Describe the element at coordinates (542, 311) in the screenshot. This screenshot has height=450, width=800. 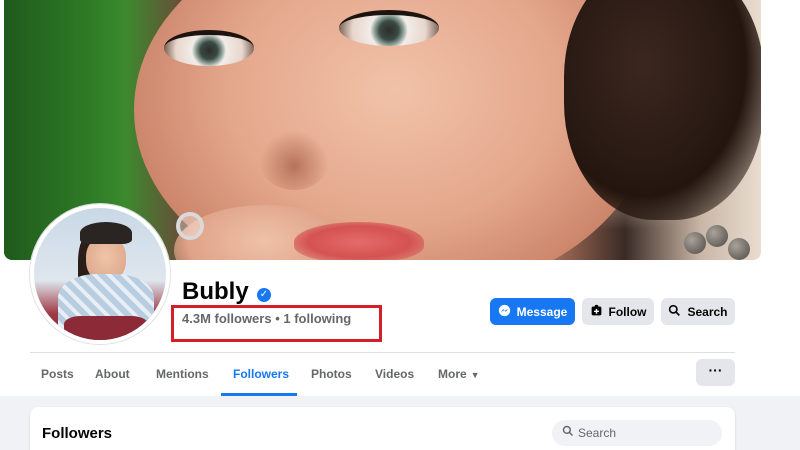
I see `message-button-label: Message` at that location.